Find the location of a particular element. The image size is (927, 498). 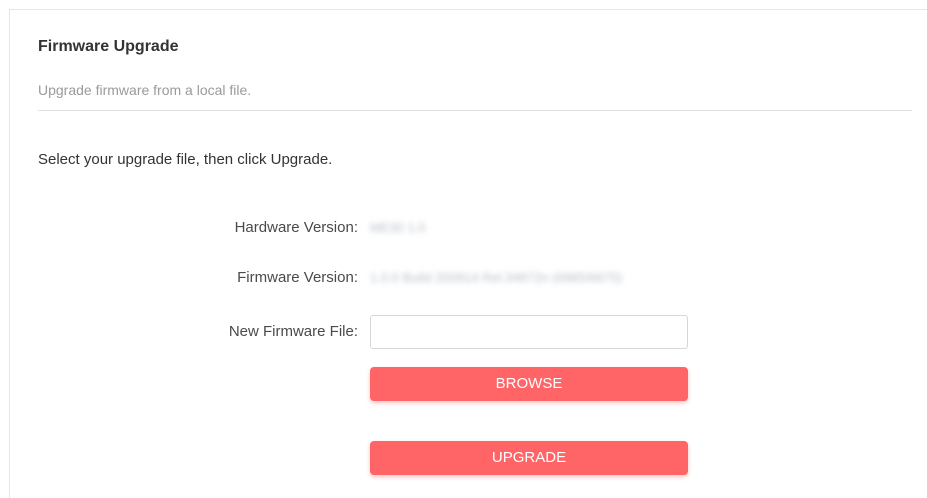

hardware-version-label: Hardware Version: is located at coordinates (296, 227).